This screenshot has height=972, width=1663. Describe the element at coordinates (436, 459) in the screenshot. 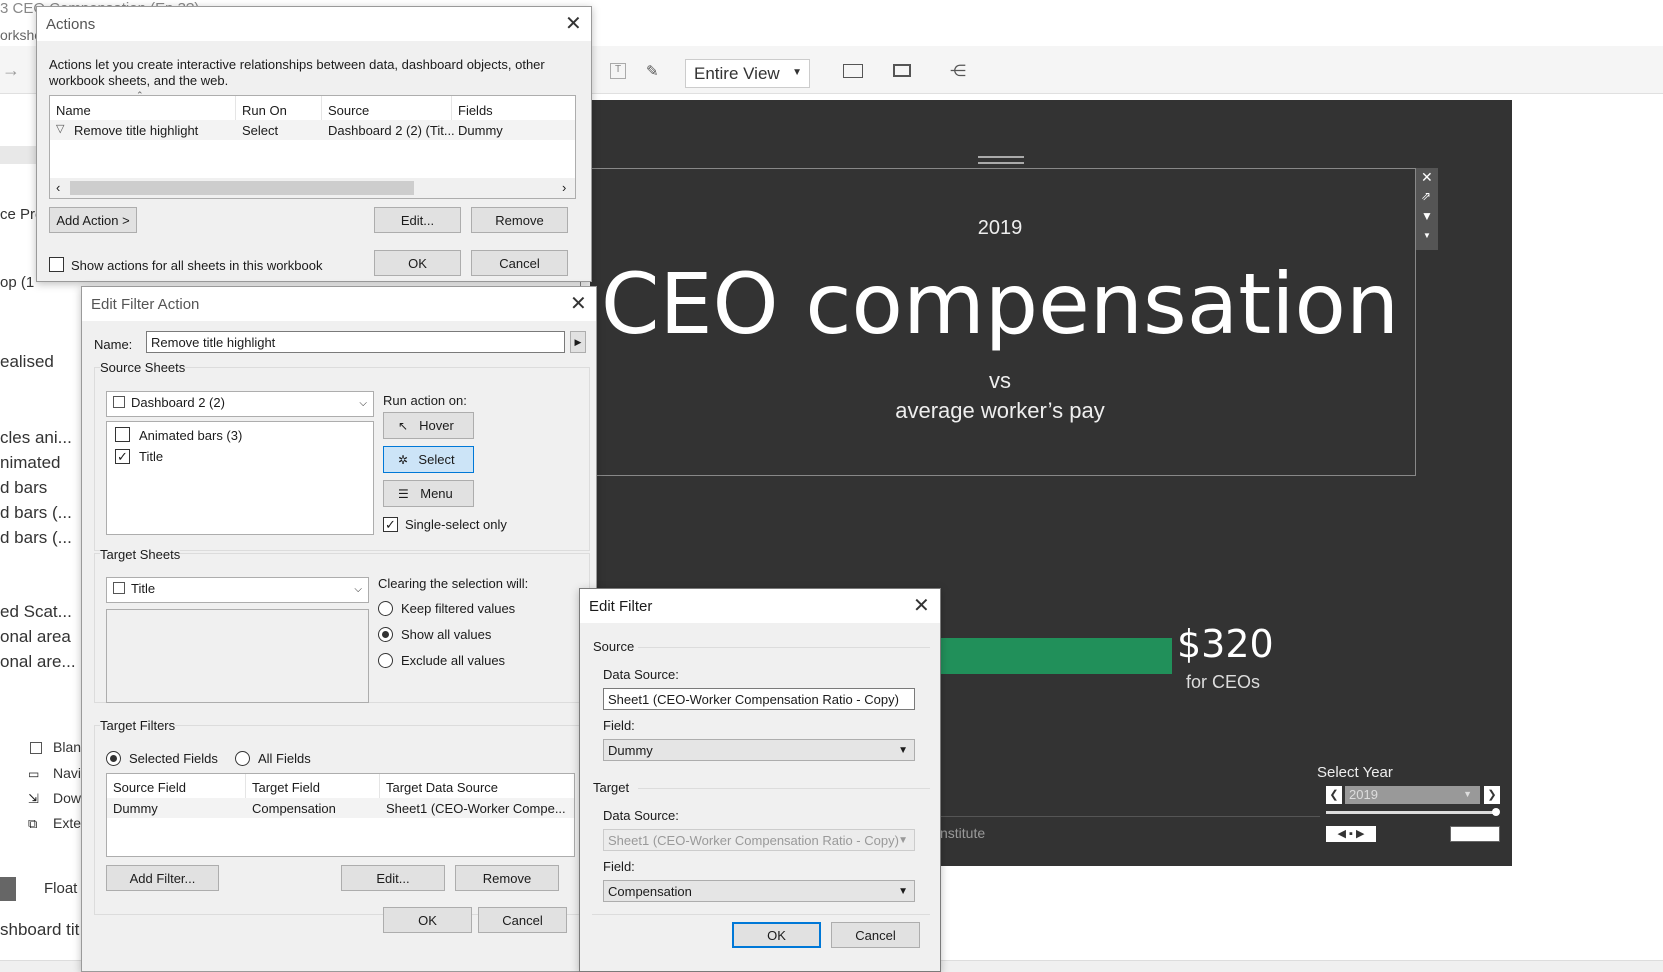

I see `select-label: Select` at that location.